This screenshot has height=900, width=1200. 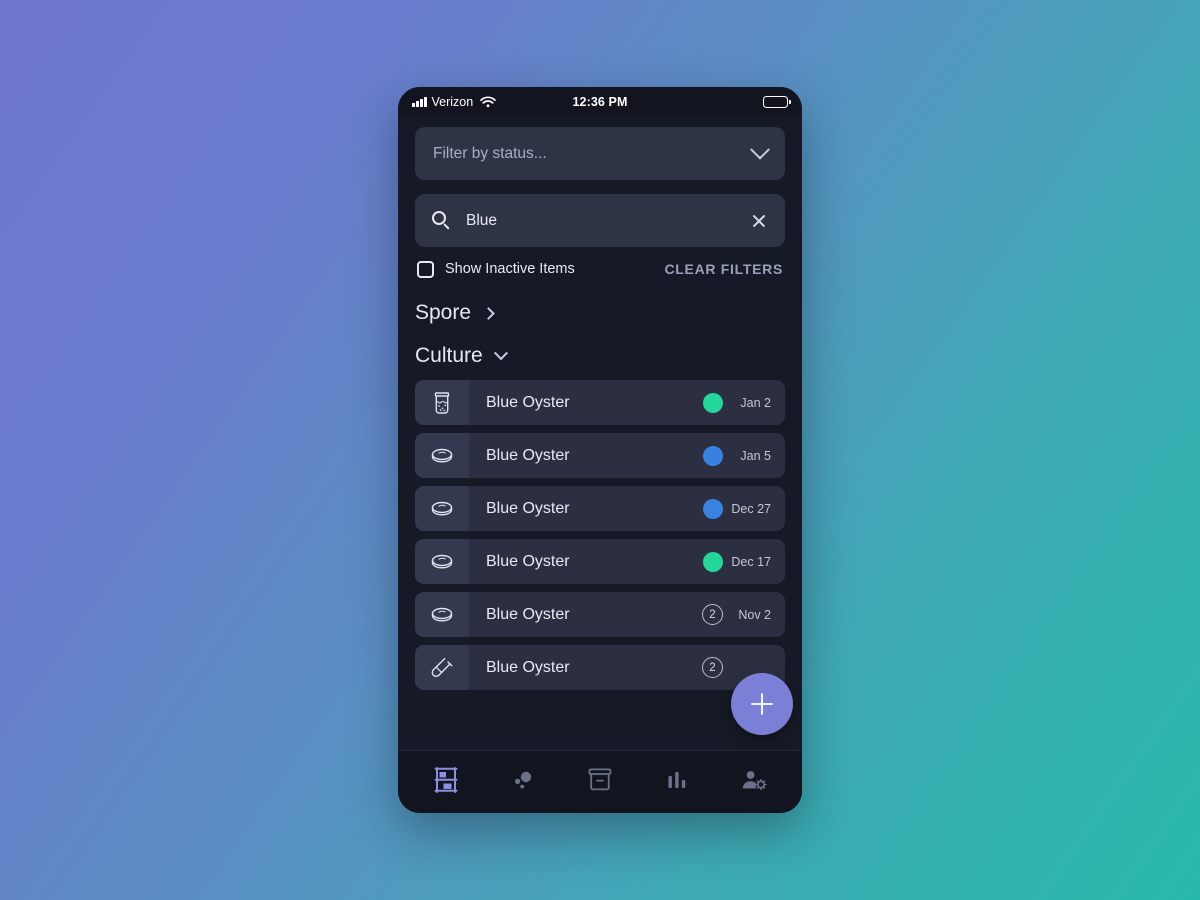 I want to click on bar-chart-icon, so click(x=677, y=782).